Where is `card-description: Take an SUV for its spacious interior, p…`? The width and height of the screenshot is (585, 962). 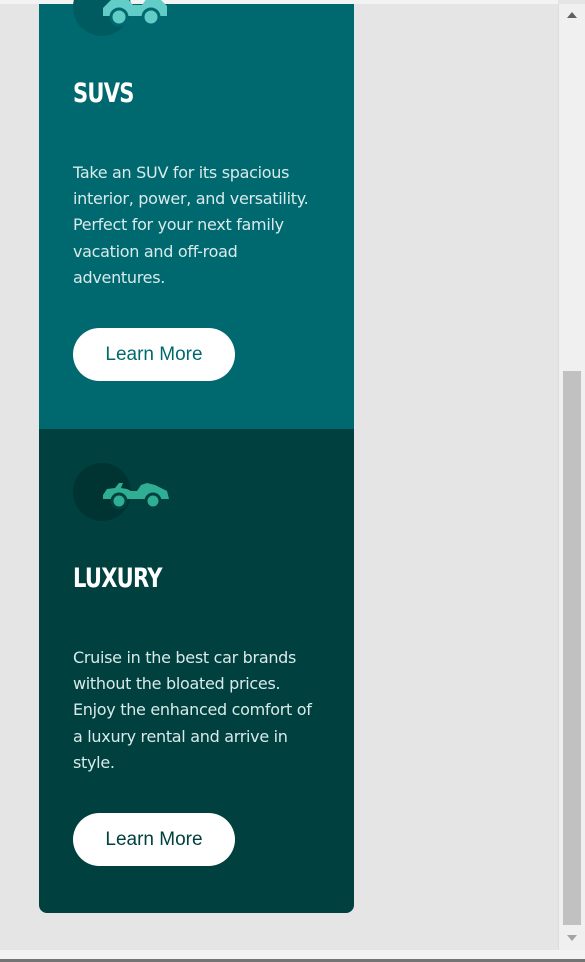 card-description: Take an SUV for its spacious interior, p… is located at coordinates (191, 225).